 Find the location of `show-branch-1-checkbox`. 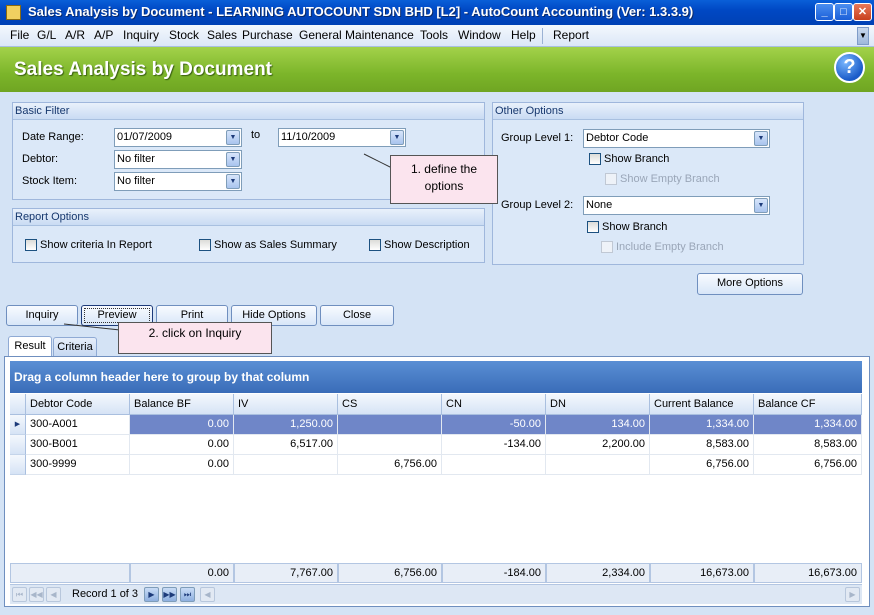

show-branch-1-checkbox is located at coordinates (595, 159).